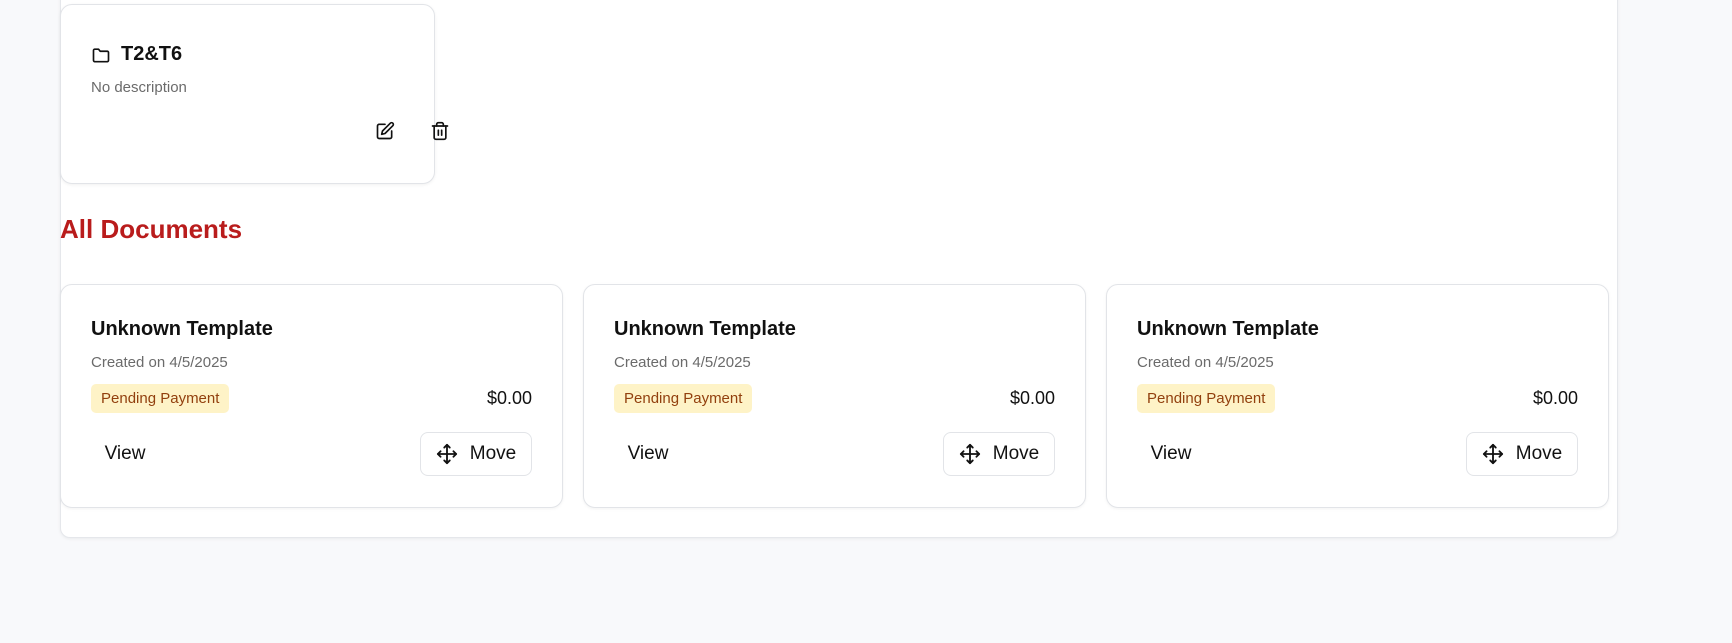  Describe the element at coordinates (152, 54) in the screenshot. I see `folder-name: T2&T6` at that location.